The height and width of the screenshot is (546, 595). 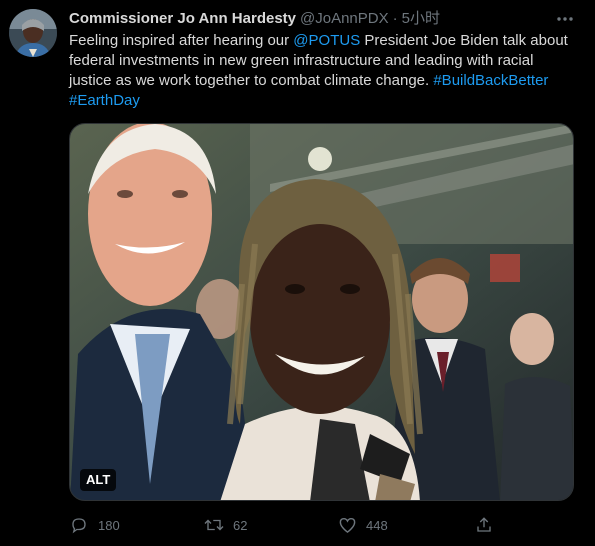 What do you see at coordinates (326, 40) in the screenshot?
I see `mention-link: @POTUS` at bounding box center [326, 40].